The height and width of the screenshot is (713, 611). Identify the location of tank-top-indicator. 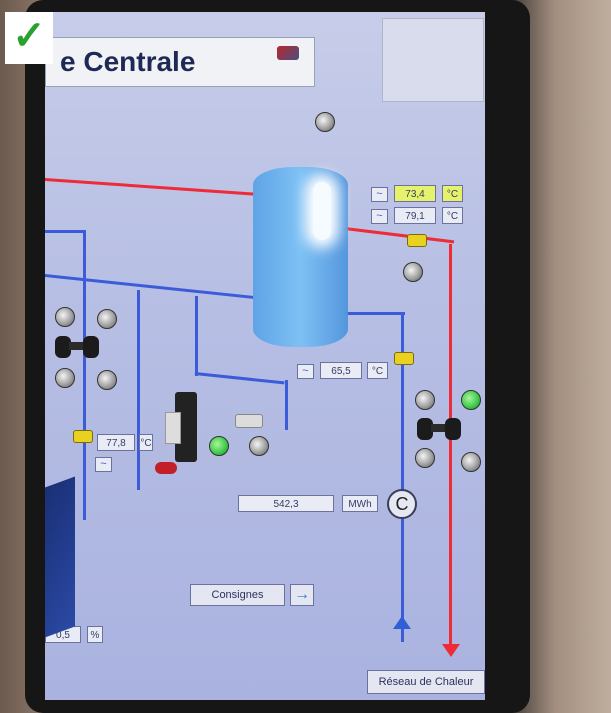
(325, 122).